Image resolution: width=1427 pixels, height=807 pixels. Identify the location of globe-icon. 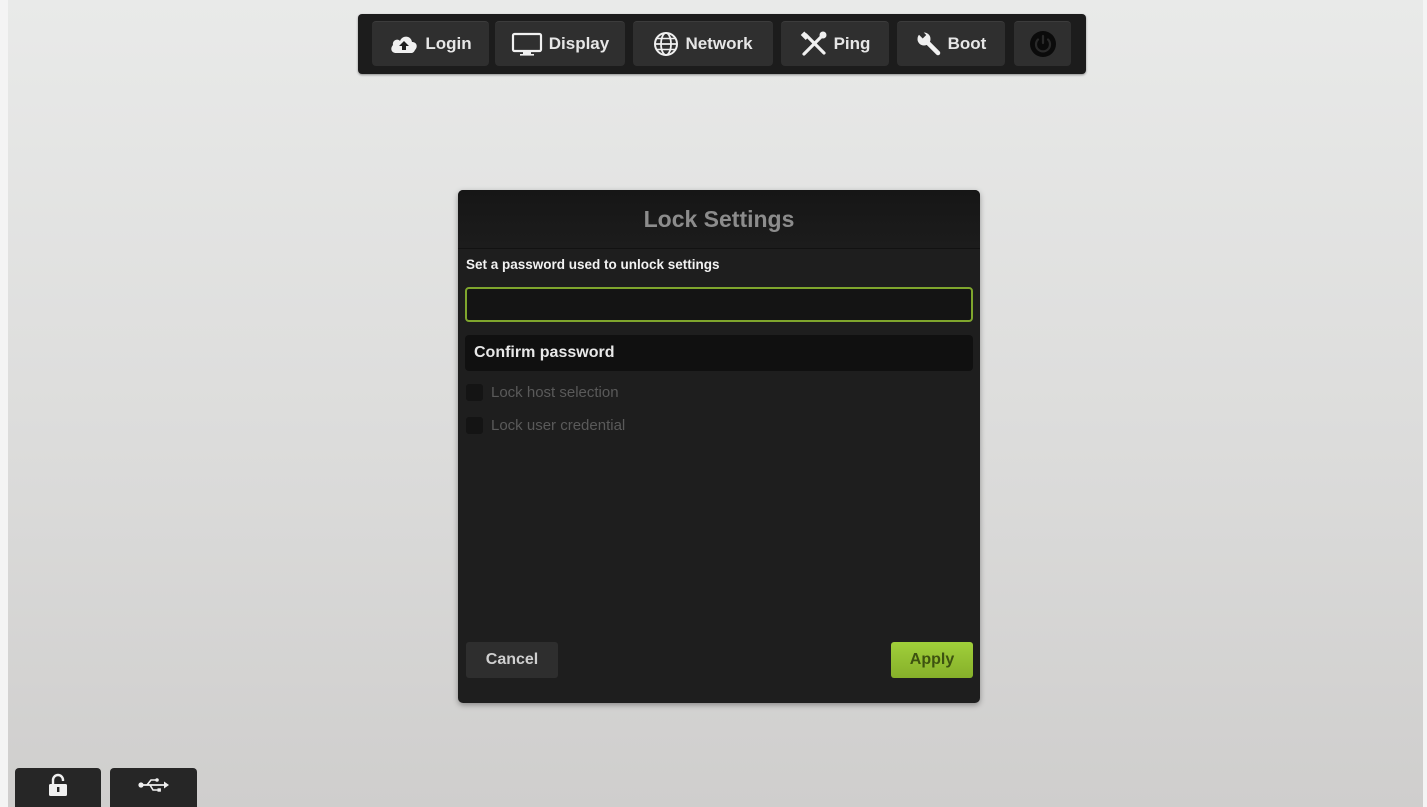
(666, 44).